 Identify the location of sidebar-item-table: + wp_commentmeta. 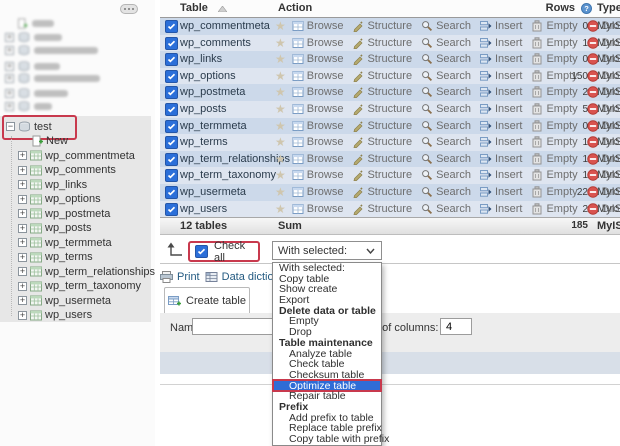
(76, 155).